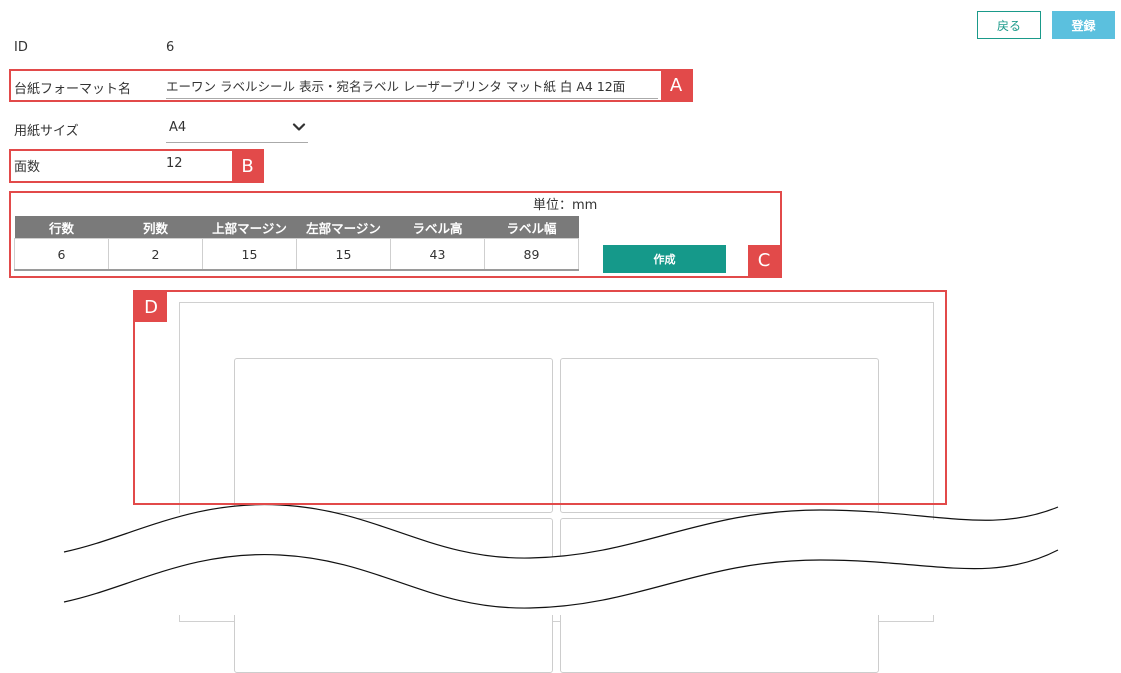  Describe the element at coordinates (170, 47) in the screenshot. I see `id-value: 6` at that location.